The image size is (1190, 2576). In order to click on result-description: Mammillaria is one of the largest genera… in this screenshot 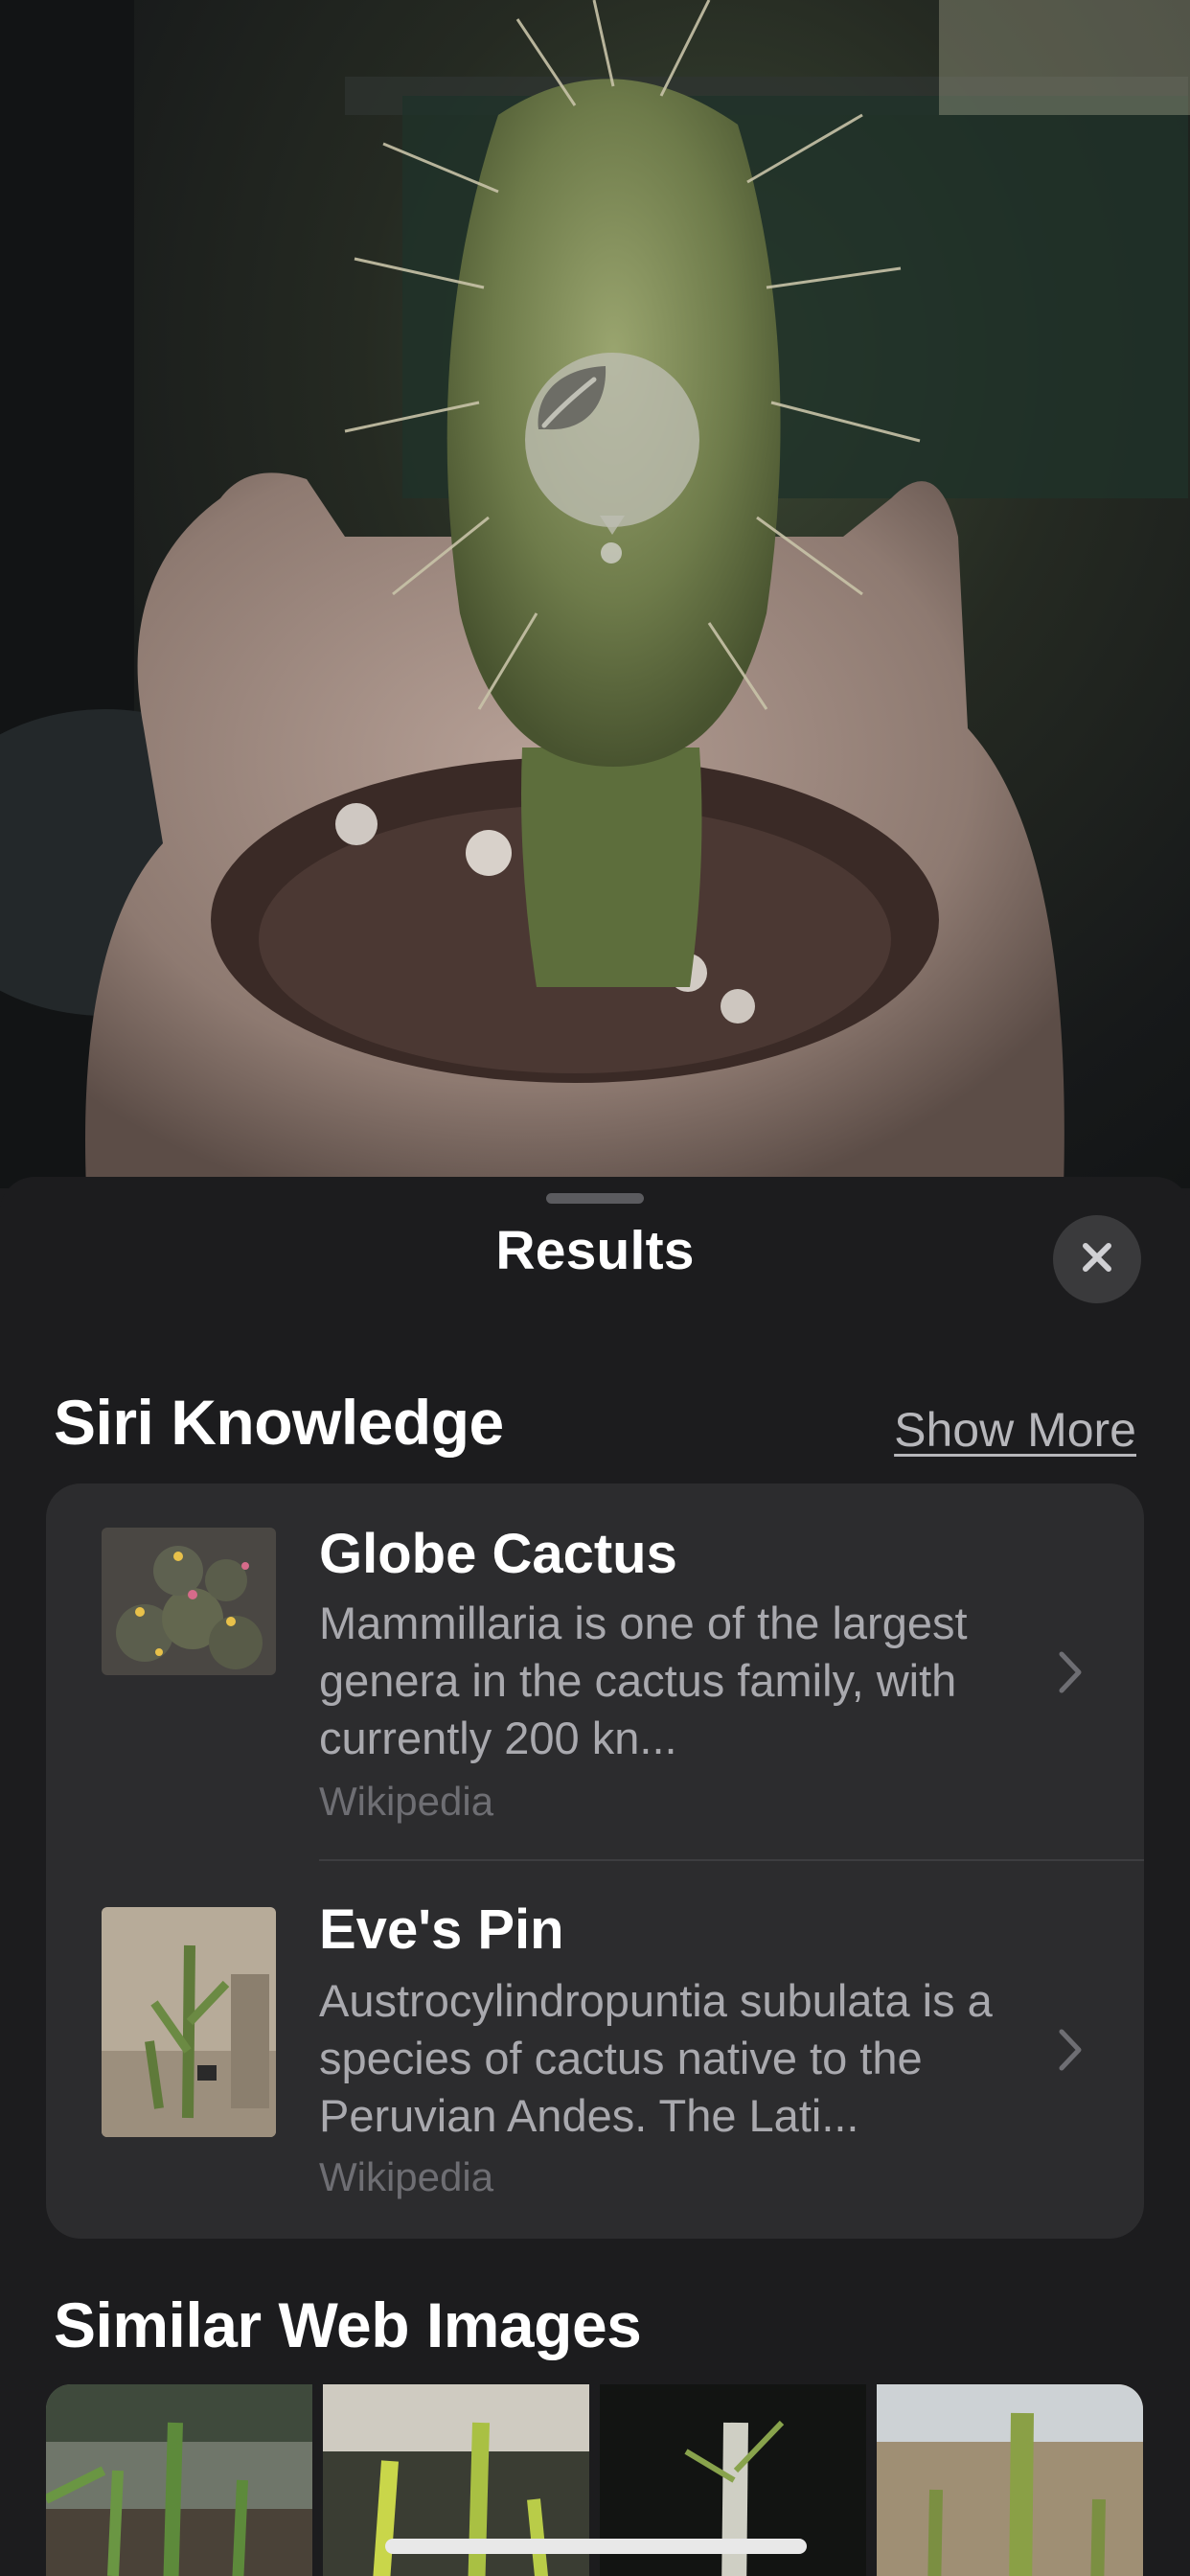, I will do `click(643, 1680)`.